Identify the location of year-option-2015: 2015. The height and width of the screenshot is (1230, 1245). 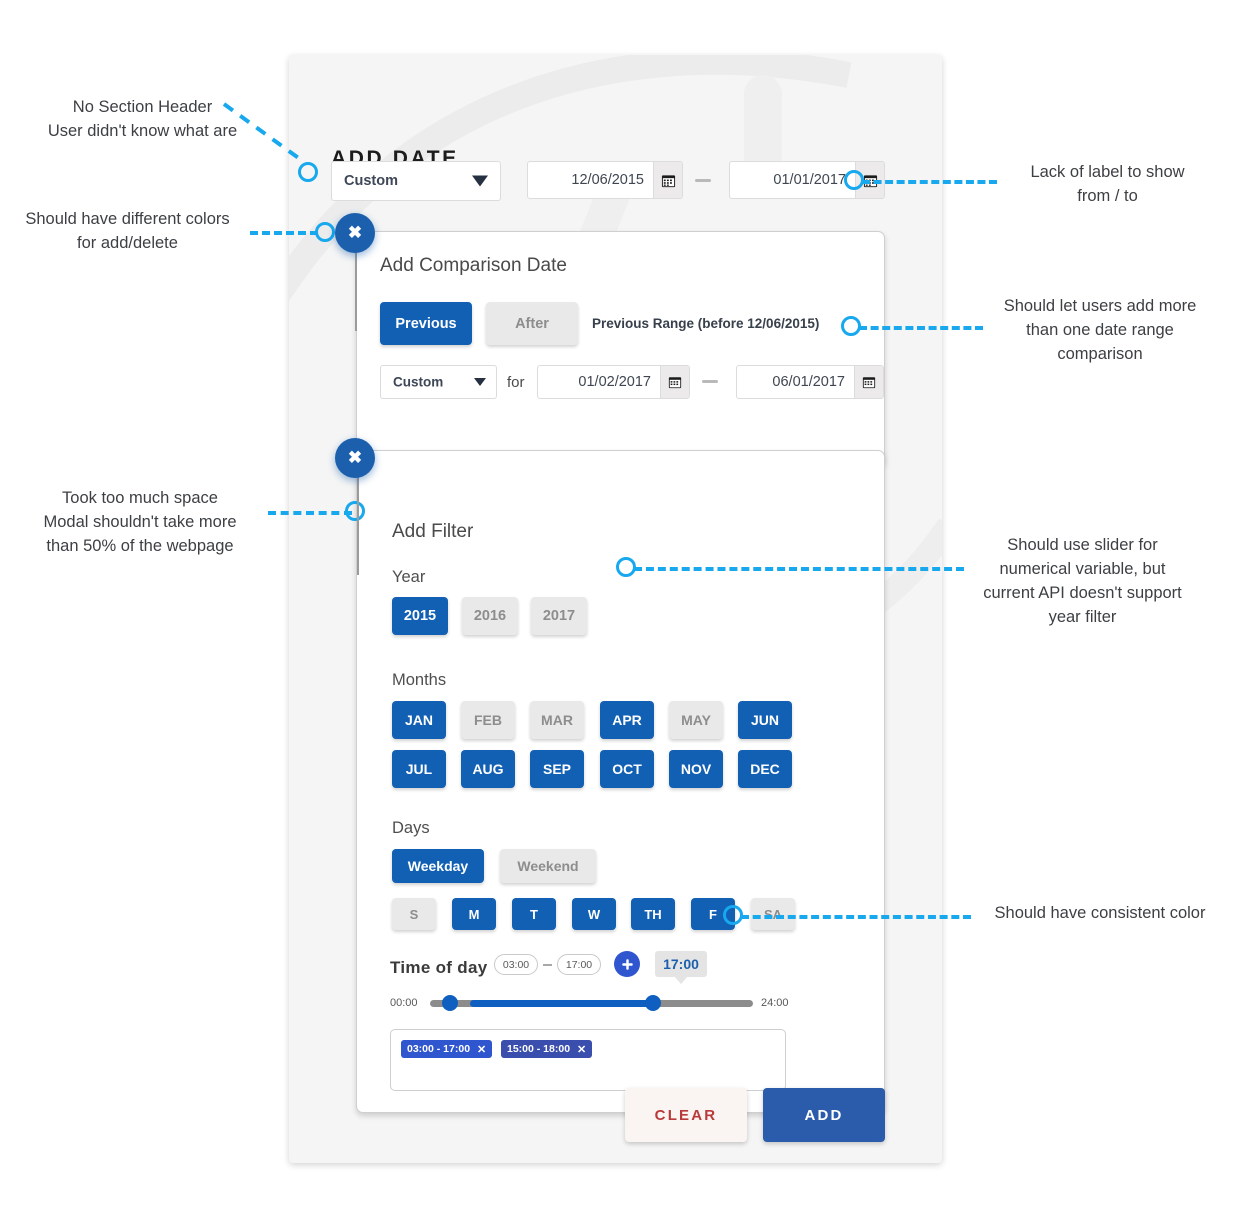
(420, 616).